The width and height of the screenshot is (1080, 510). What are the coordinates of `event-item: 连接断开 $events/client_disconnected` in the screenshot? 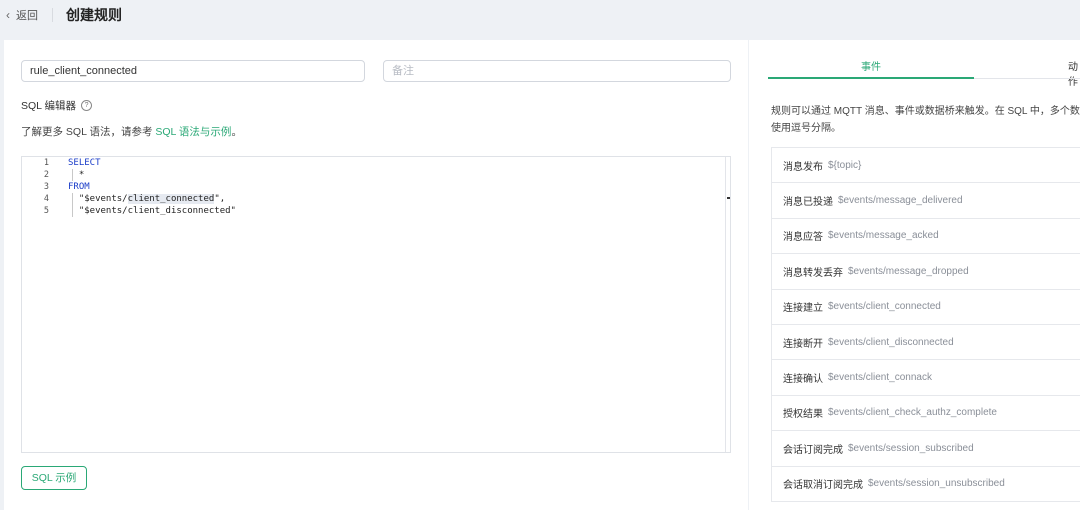 It's located at (925, 342).